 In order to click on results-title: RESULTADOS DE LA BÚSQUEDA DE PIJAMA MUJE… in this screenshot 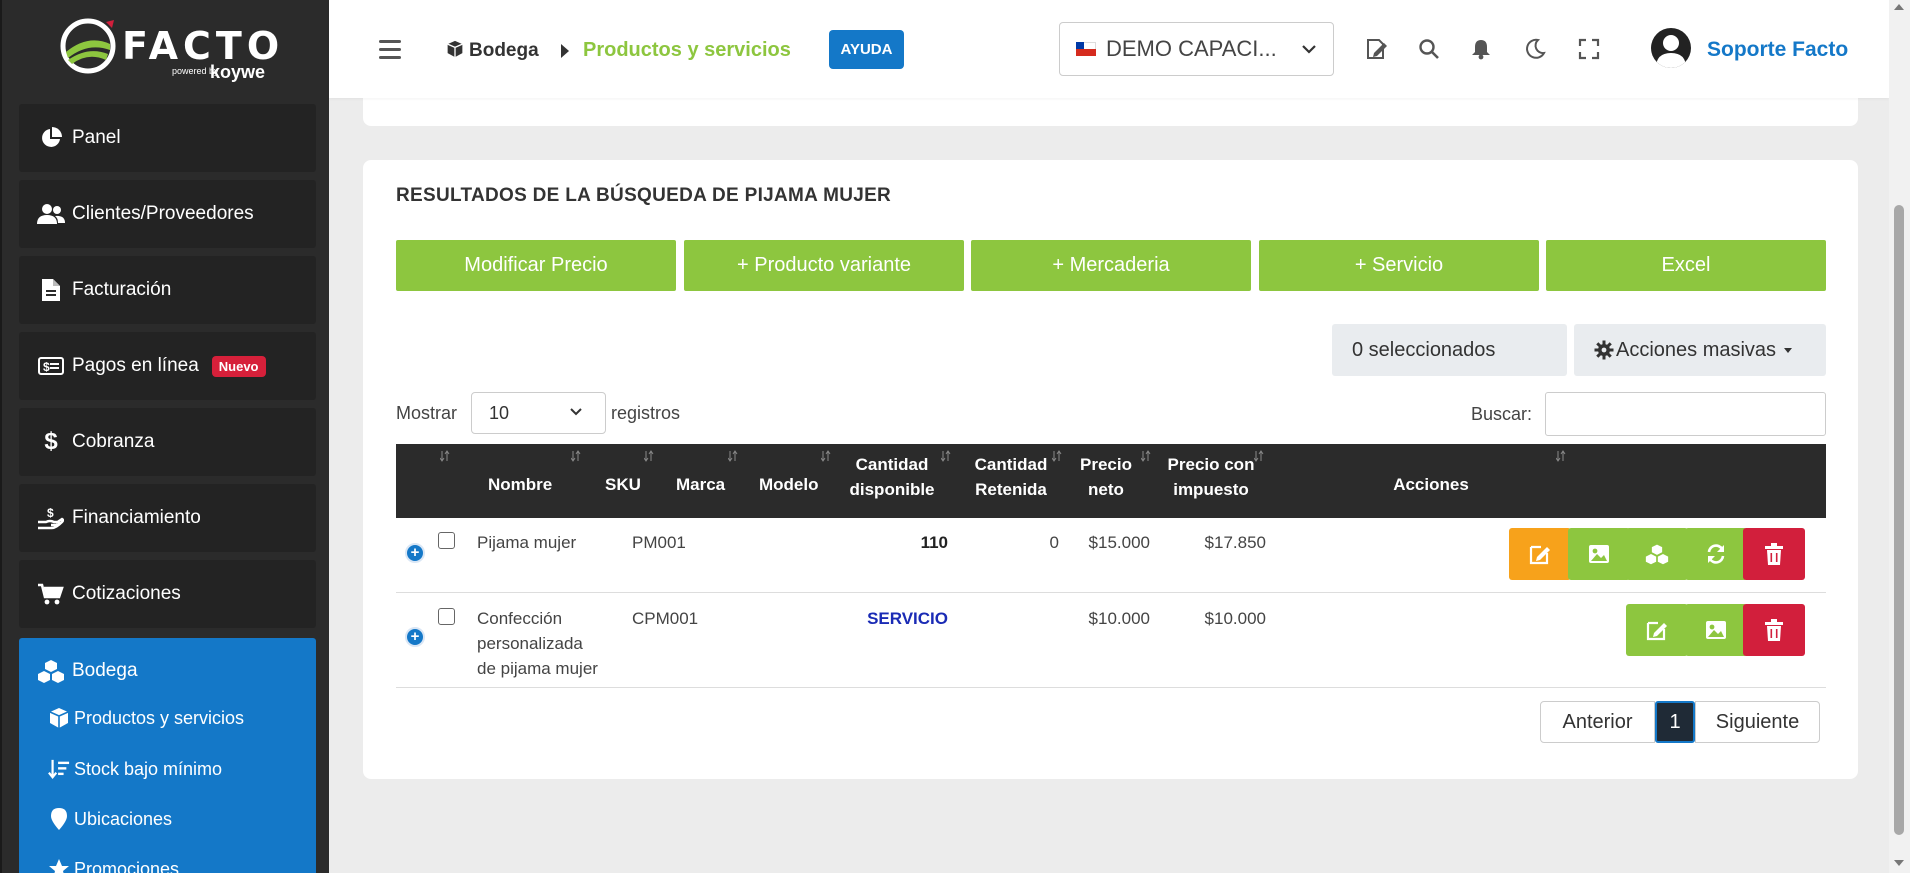, I will do `click(644, 195)`.